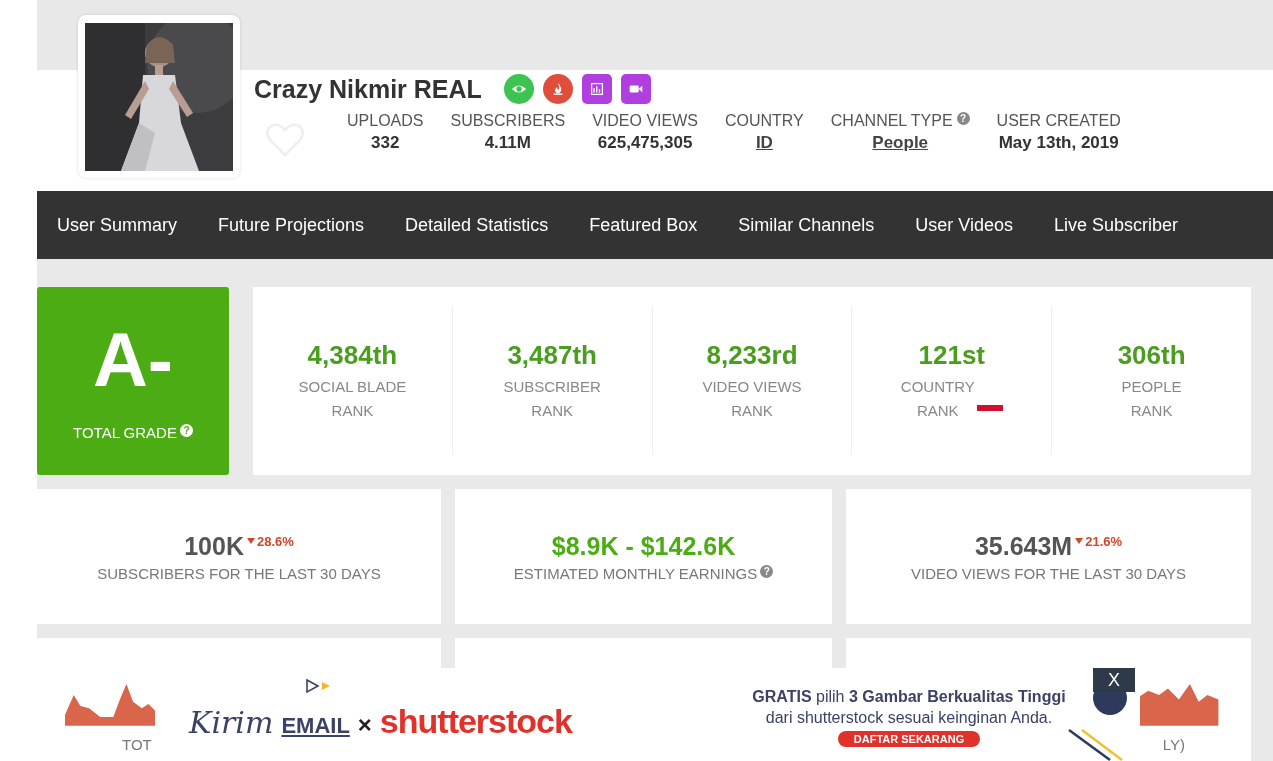  What do you see at coordinates (764, 121) in the screenshot?
I see `stat-label: COUNTRY` at bounding box center [764, 121].